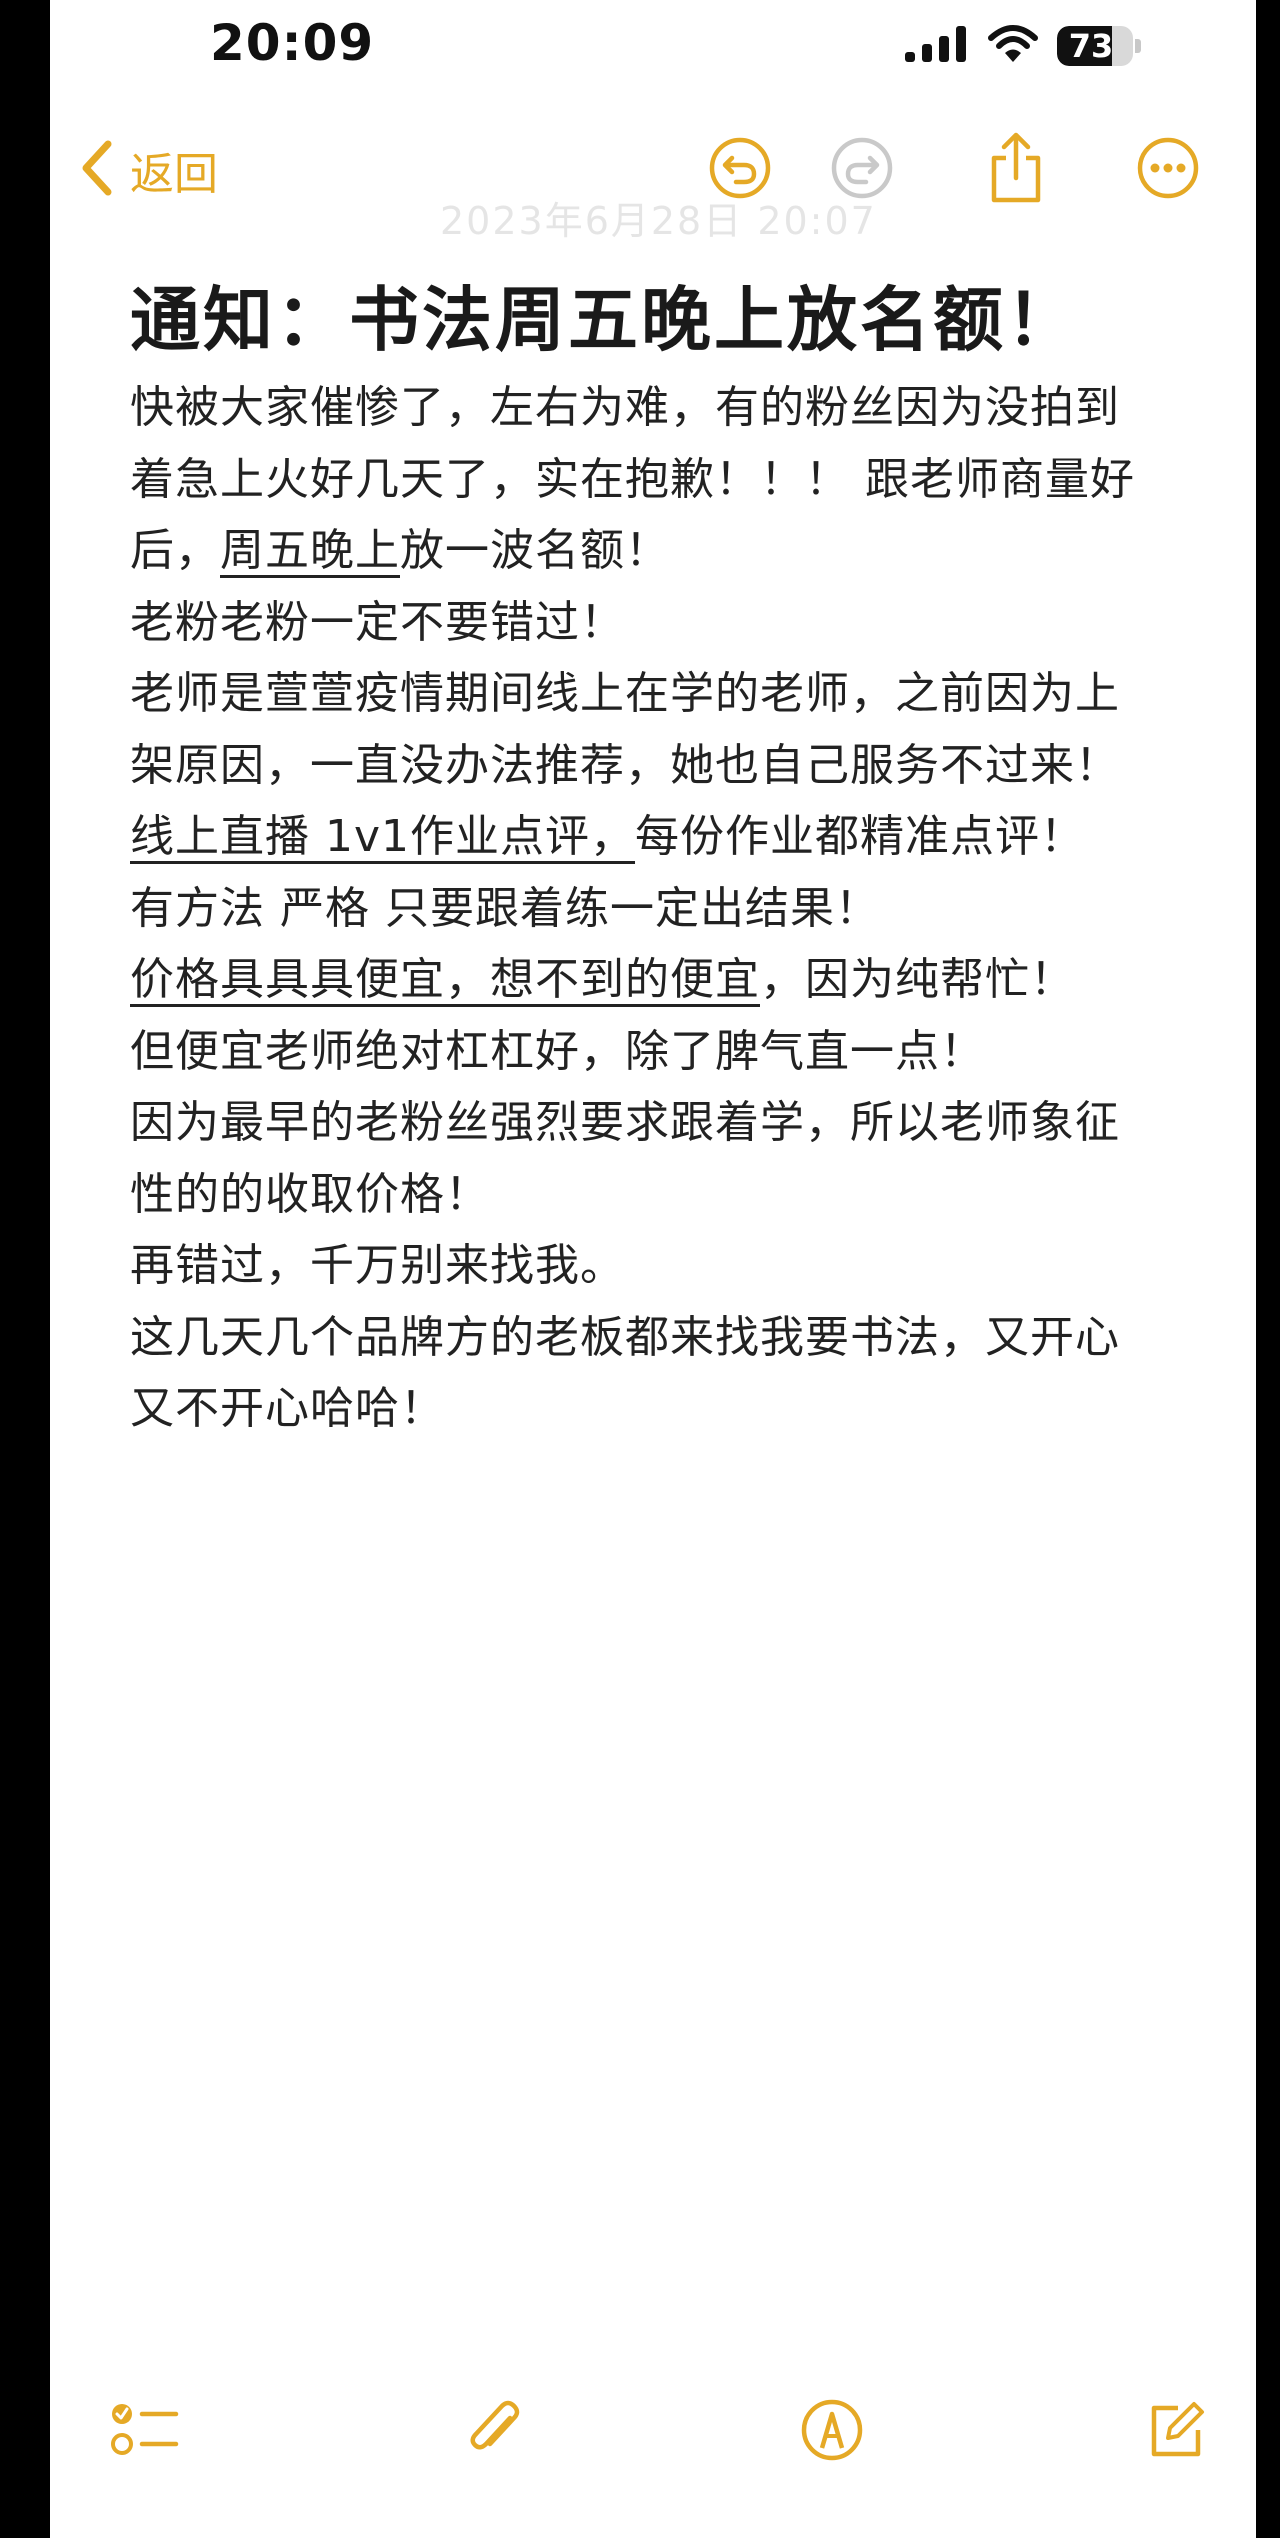 The image size is (1280, 2538). I want to click on note-text: 每份作业都精准点评！, so click(860, 836).